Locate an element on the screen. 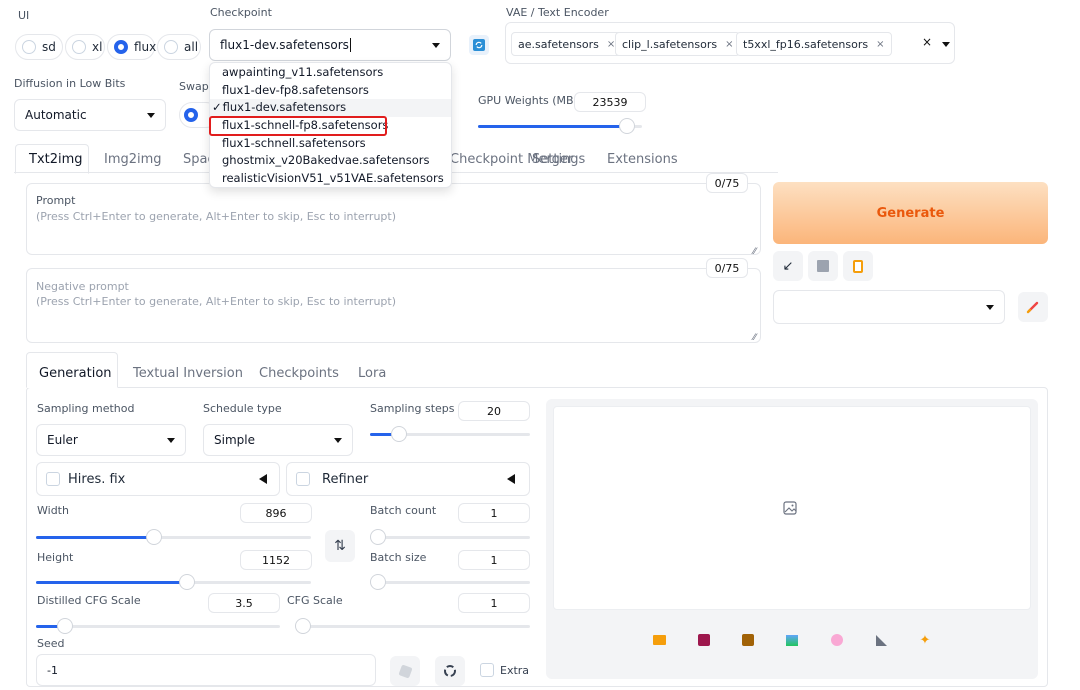  distilled-cfg-input: 3.5 is located at coordinates (244, 603).